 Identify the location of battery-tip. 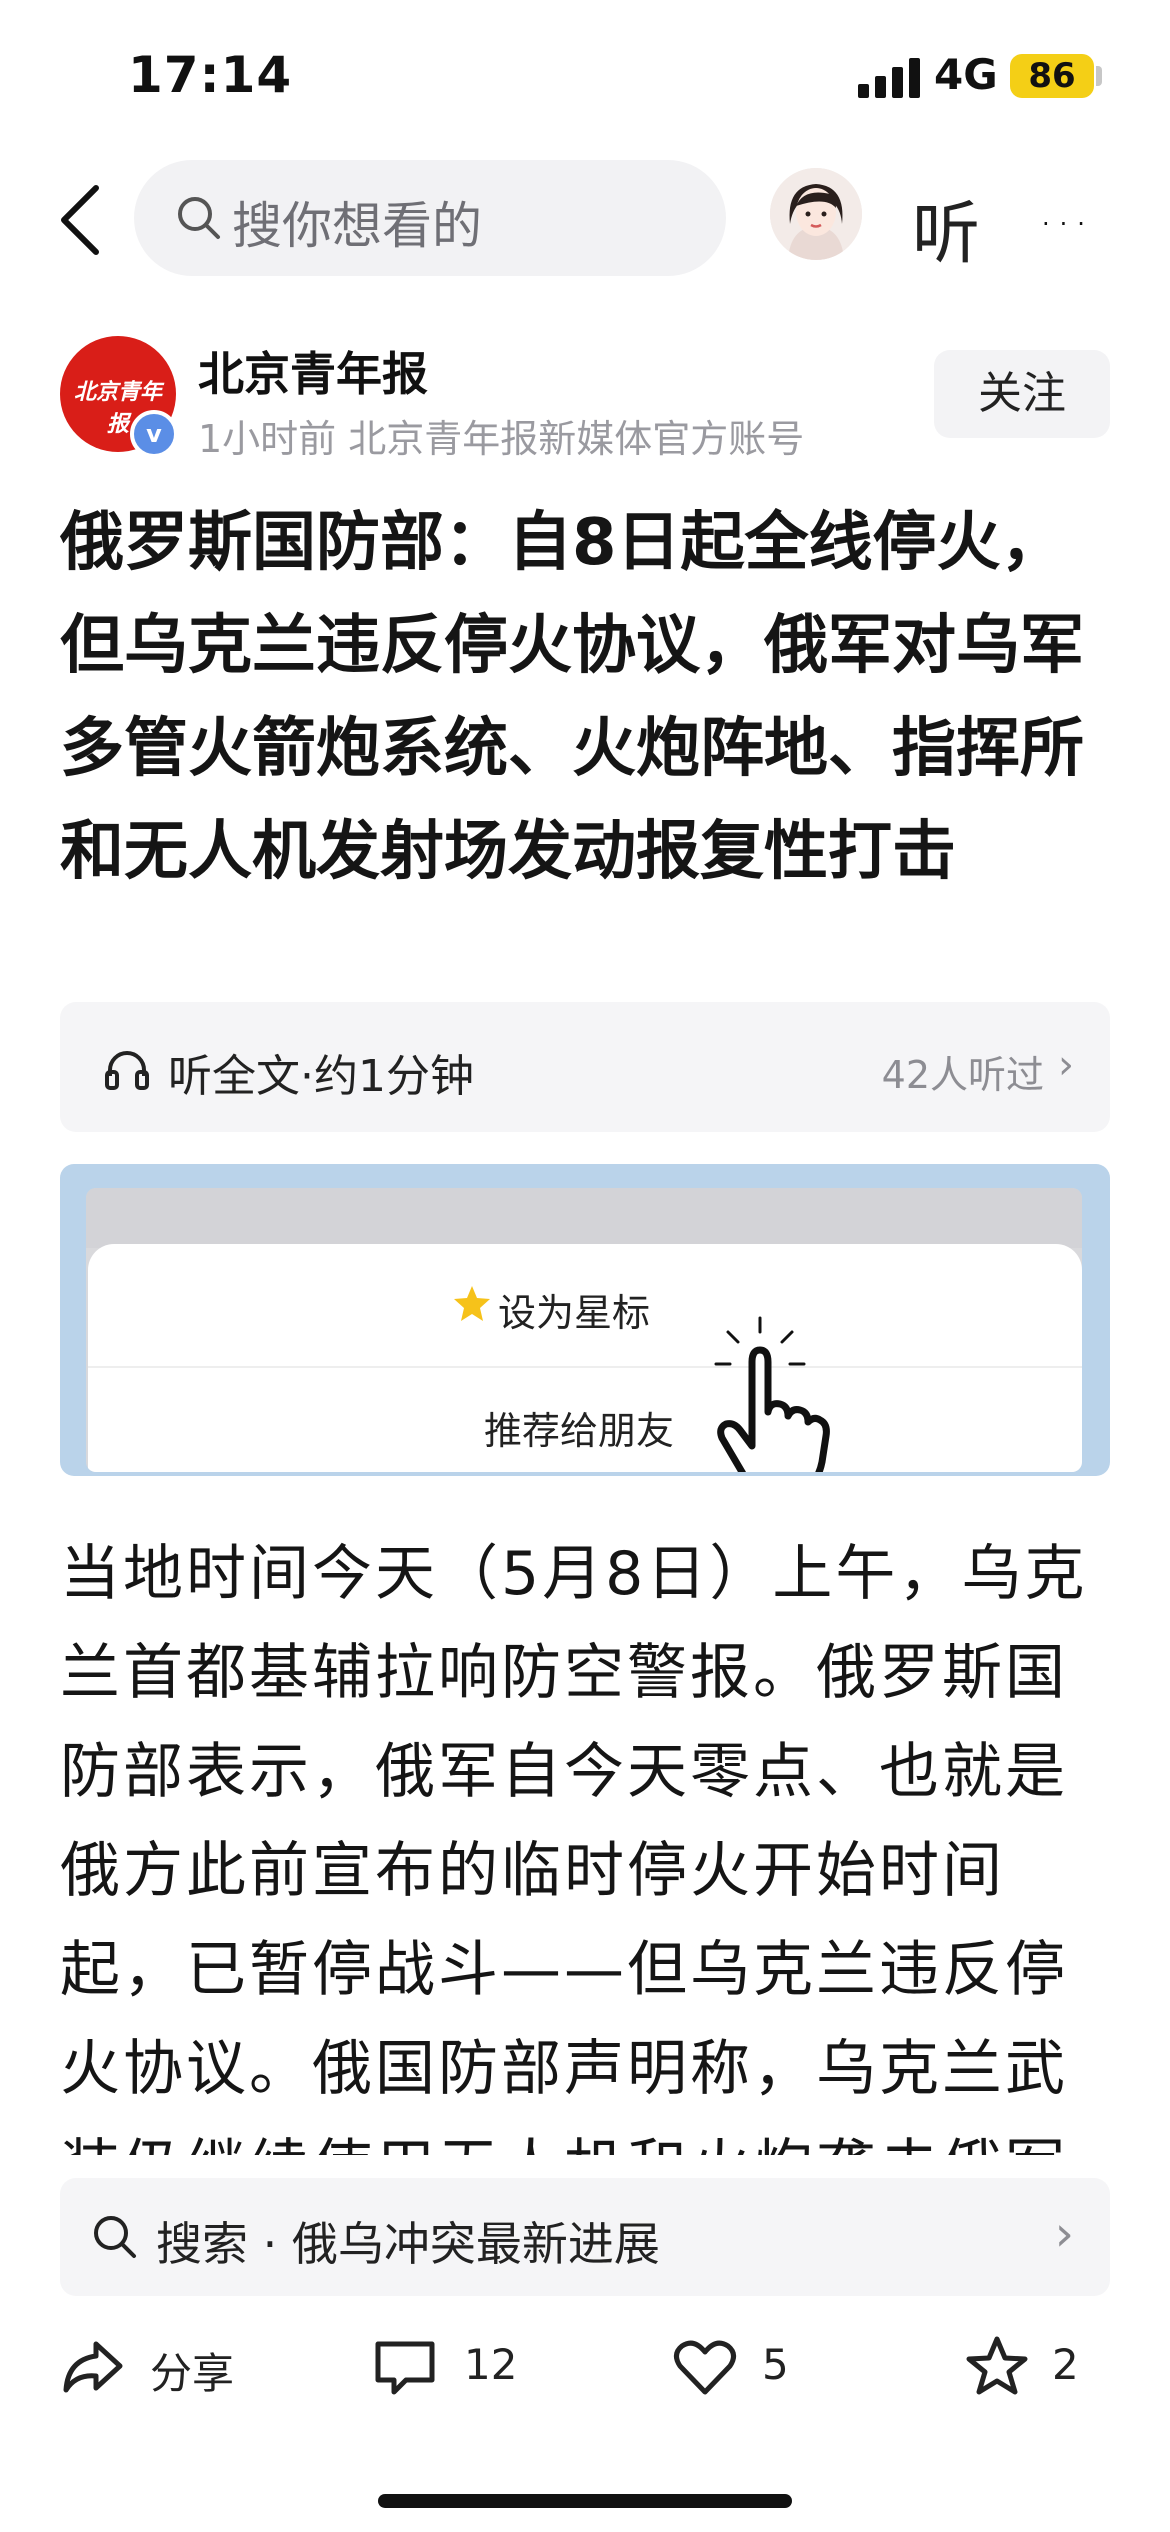
(1099, 76).